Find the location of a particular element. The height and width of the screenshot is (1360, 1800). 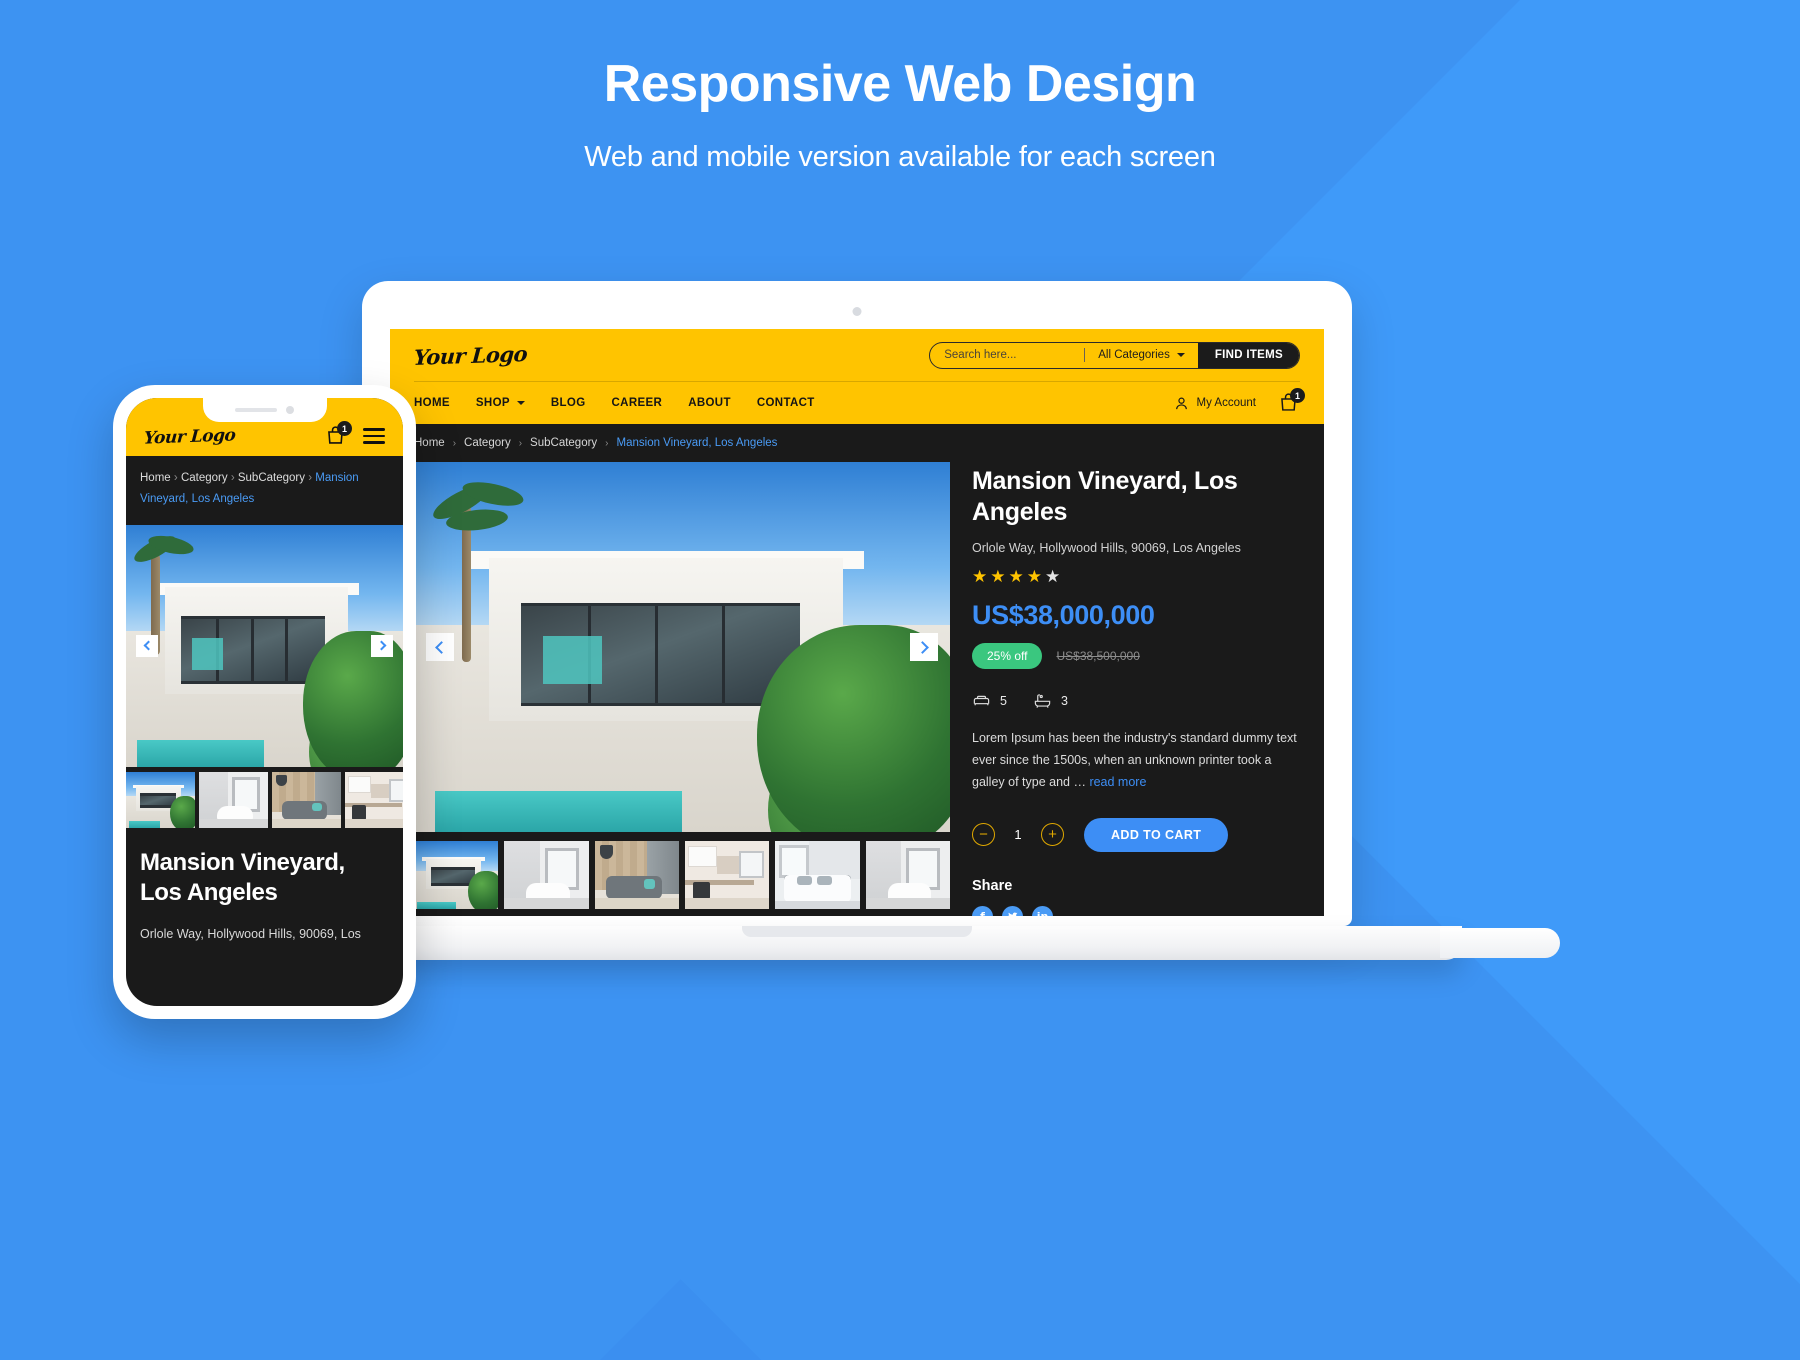

bedrooms-count: 5 is located at coordinates (1003, 700).